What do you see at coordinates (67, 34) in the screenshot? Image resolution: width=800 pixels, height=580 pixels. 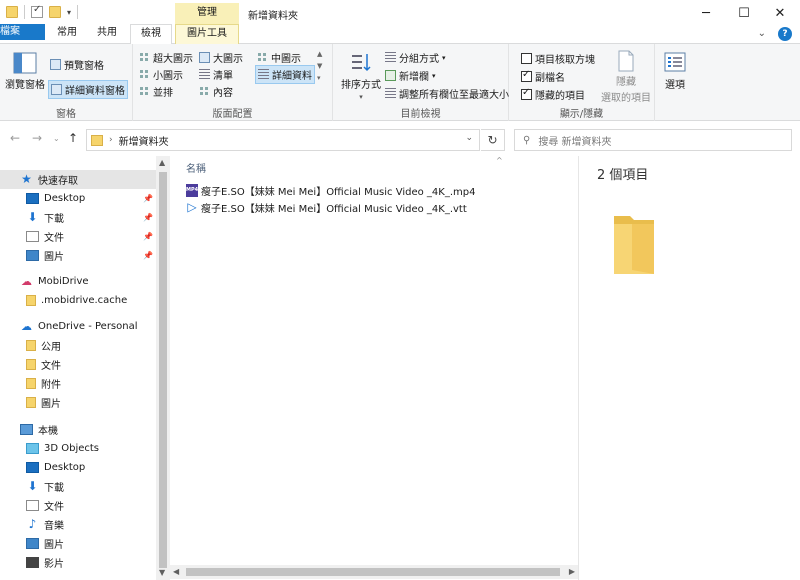 I see `tab-home: 常用` at bounding box center [67, 34].